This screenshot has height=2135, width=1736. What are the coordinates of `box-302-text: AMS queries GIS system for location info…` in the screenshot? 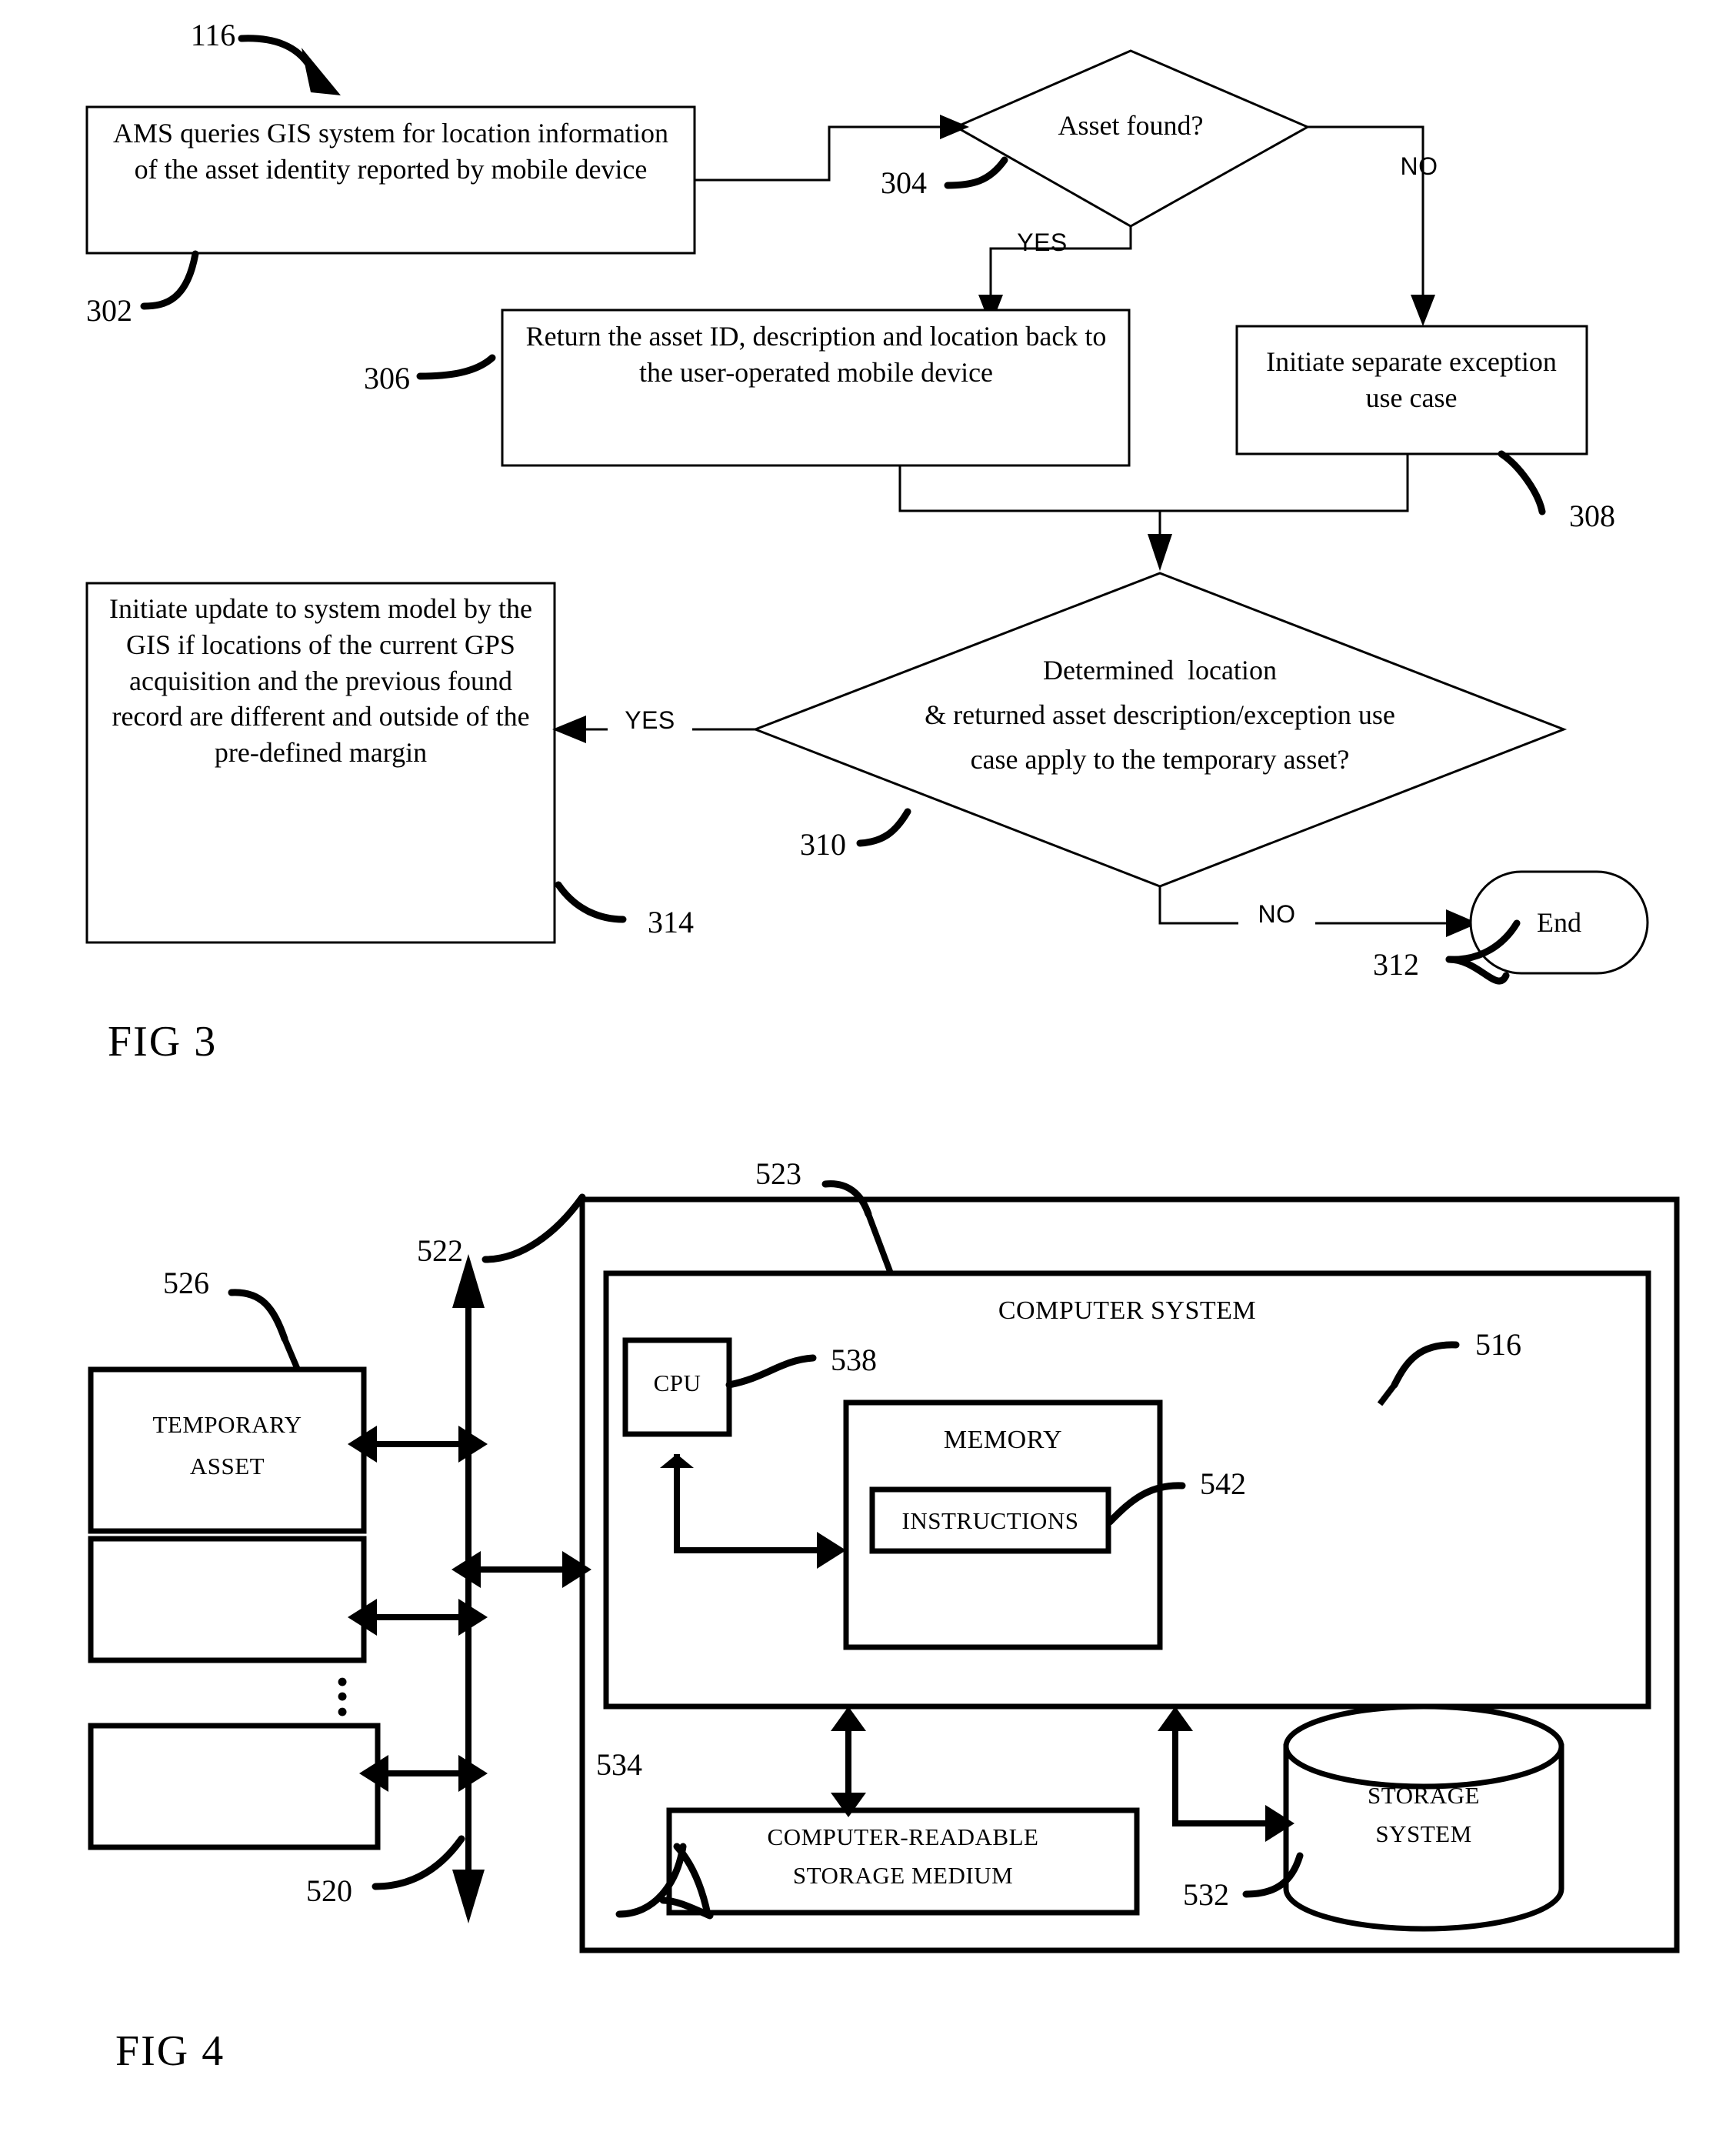 It's located at (394, 151).